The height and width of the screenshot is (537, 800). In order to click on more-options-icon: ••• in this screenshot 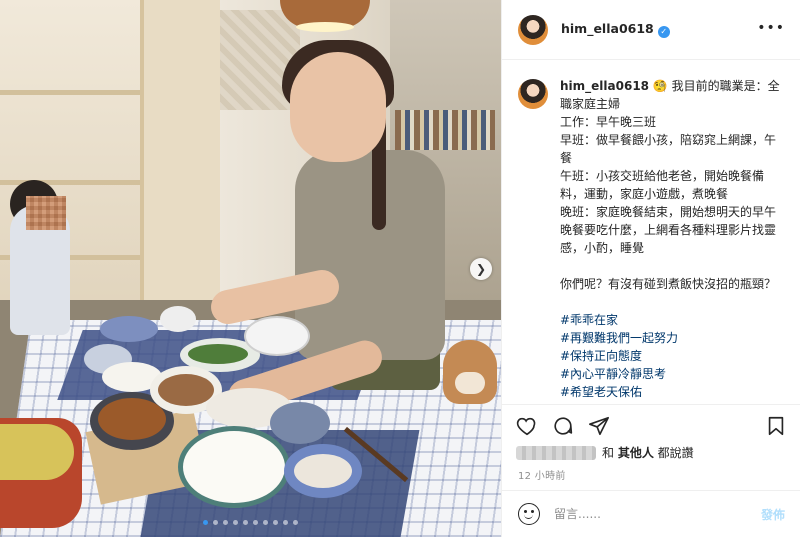, I will do `click(771, 28)`.